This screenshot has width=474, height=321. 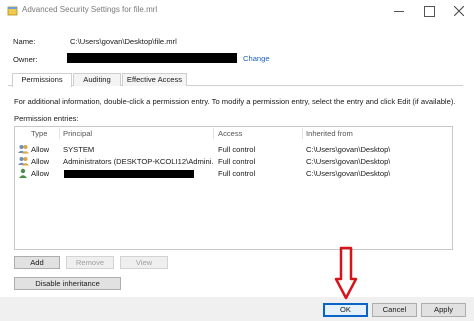 I want to click on entry-principal-redacted, so click(x=129, y=174).